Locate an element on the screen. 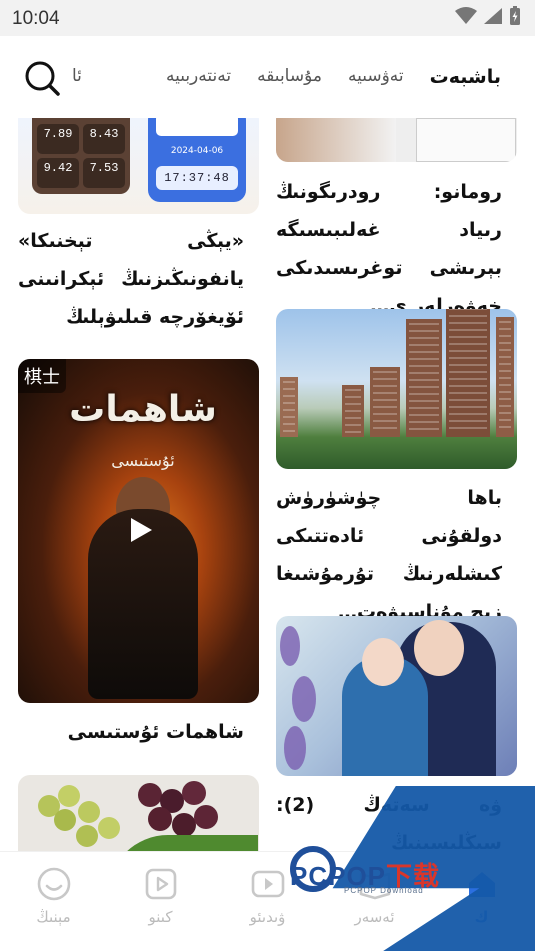  article-thumbnail-widgets: 7.89 8.43 9.42 7.53 2024-04-06 17:37:48 is located at coordinates (138, 166).